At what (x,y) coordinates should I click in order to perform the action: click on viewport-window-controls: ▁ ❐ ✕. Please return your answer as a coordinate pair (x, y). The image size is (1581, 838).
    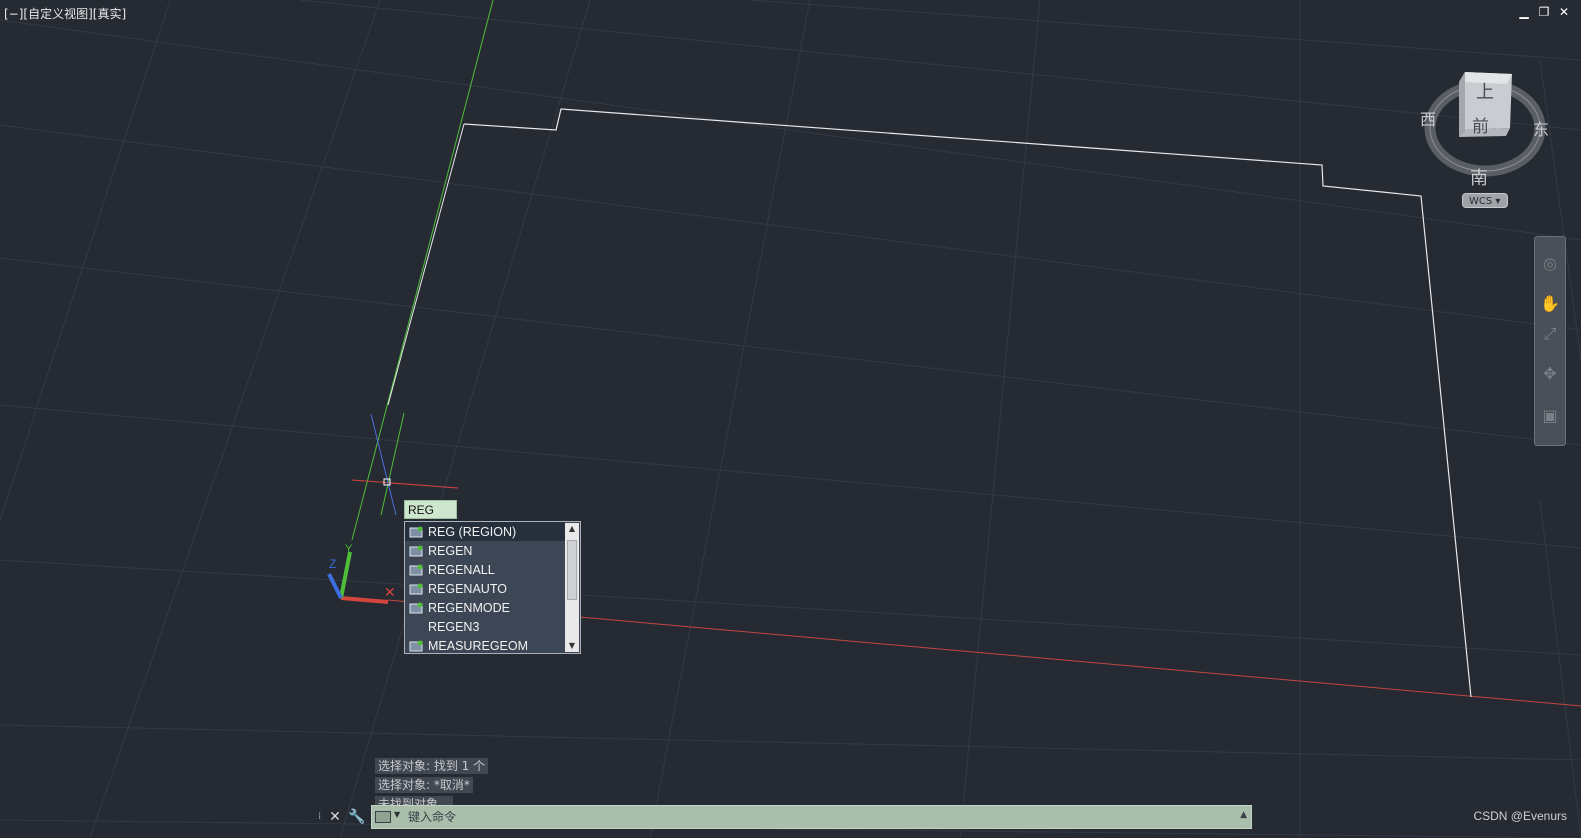
    Looking at the image, I should click on (1544, 12).